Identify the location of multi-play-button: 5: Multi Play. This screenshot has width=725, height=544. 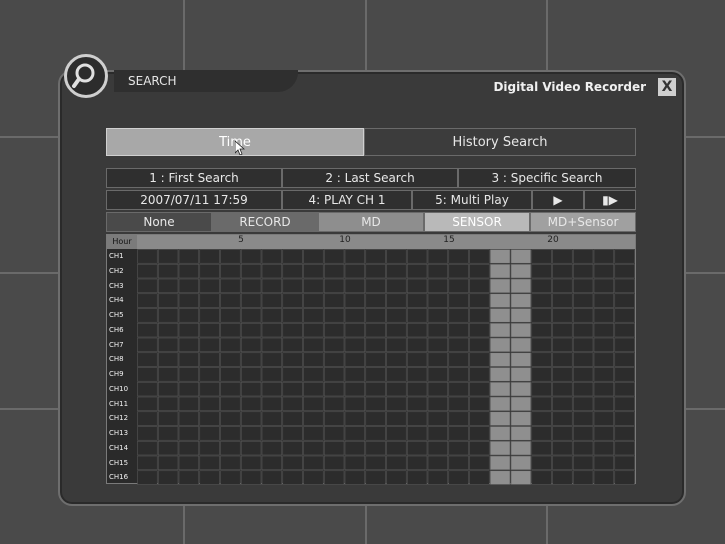
(472, 200).